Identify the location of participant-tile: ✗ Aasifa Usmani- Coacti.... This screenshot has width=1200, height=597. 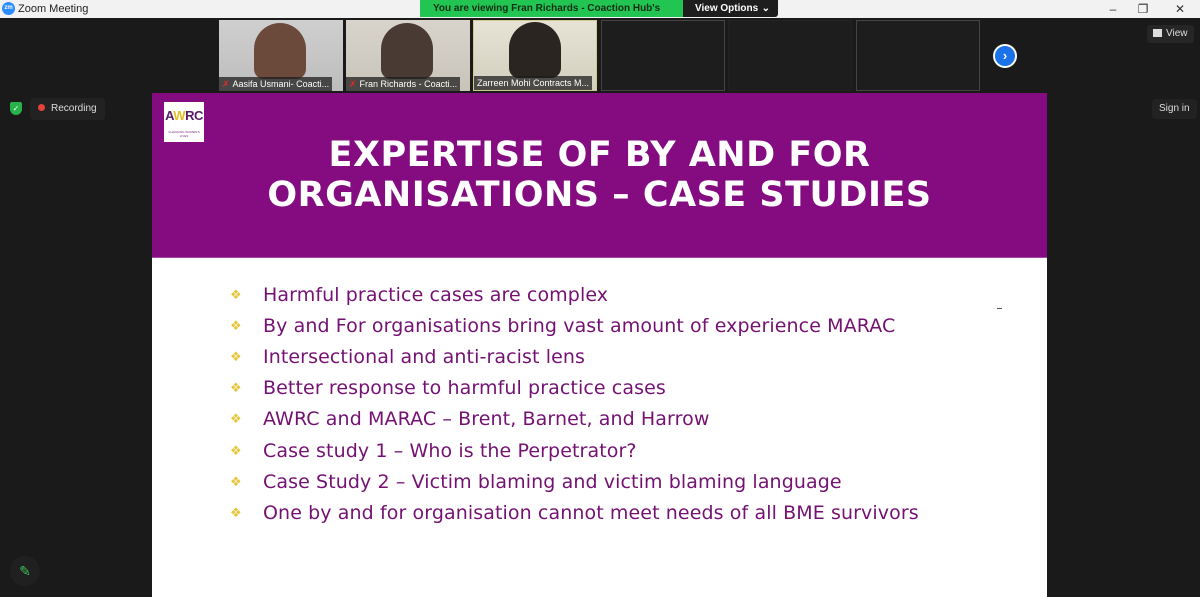
(281, 55).